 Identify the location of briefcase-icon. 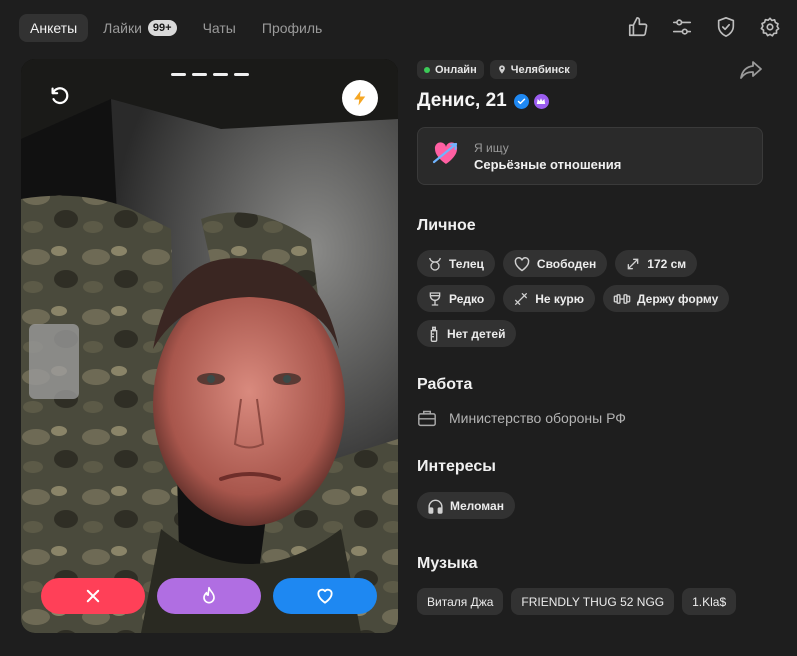
(427, 418).